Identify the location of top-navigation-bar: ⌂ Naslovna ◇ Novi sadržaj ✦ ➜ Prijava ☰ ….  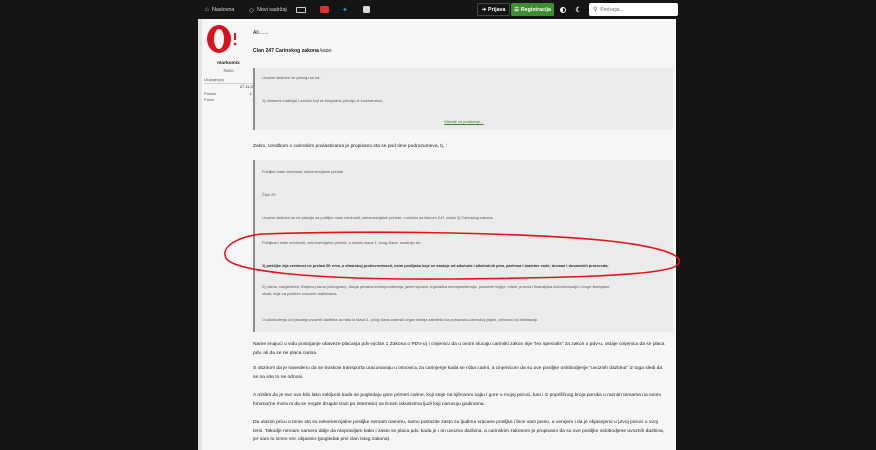
(438, 9).